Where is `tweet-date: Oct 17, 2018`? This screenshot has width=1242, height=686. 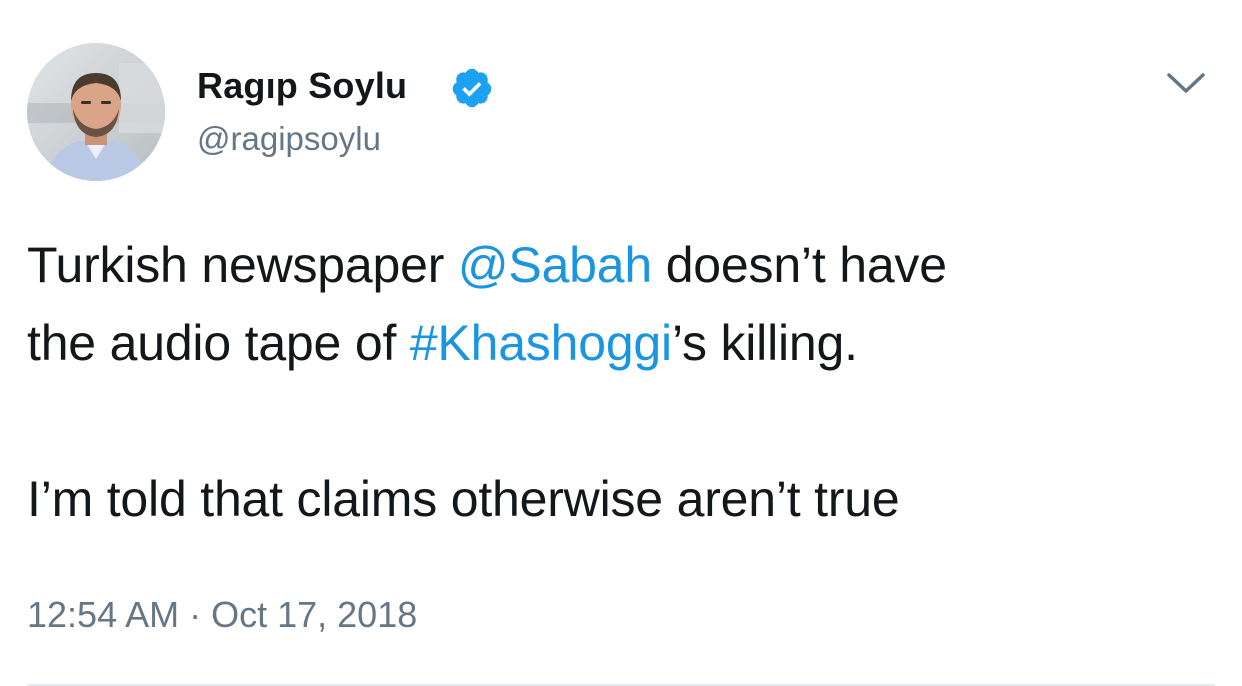 tweet-date: Oct 17, 2018 is located at coordinates (314, 614).